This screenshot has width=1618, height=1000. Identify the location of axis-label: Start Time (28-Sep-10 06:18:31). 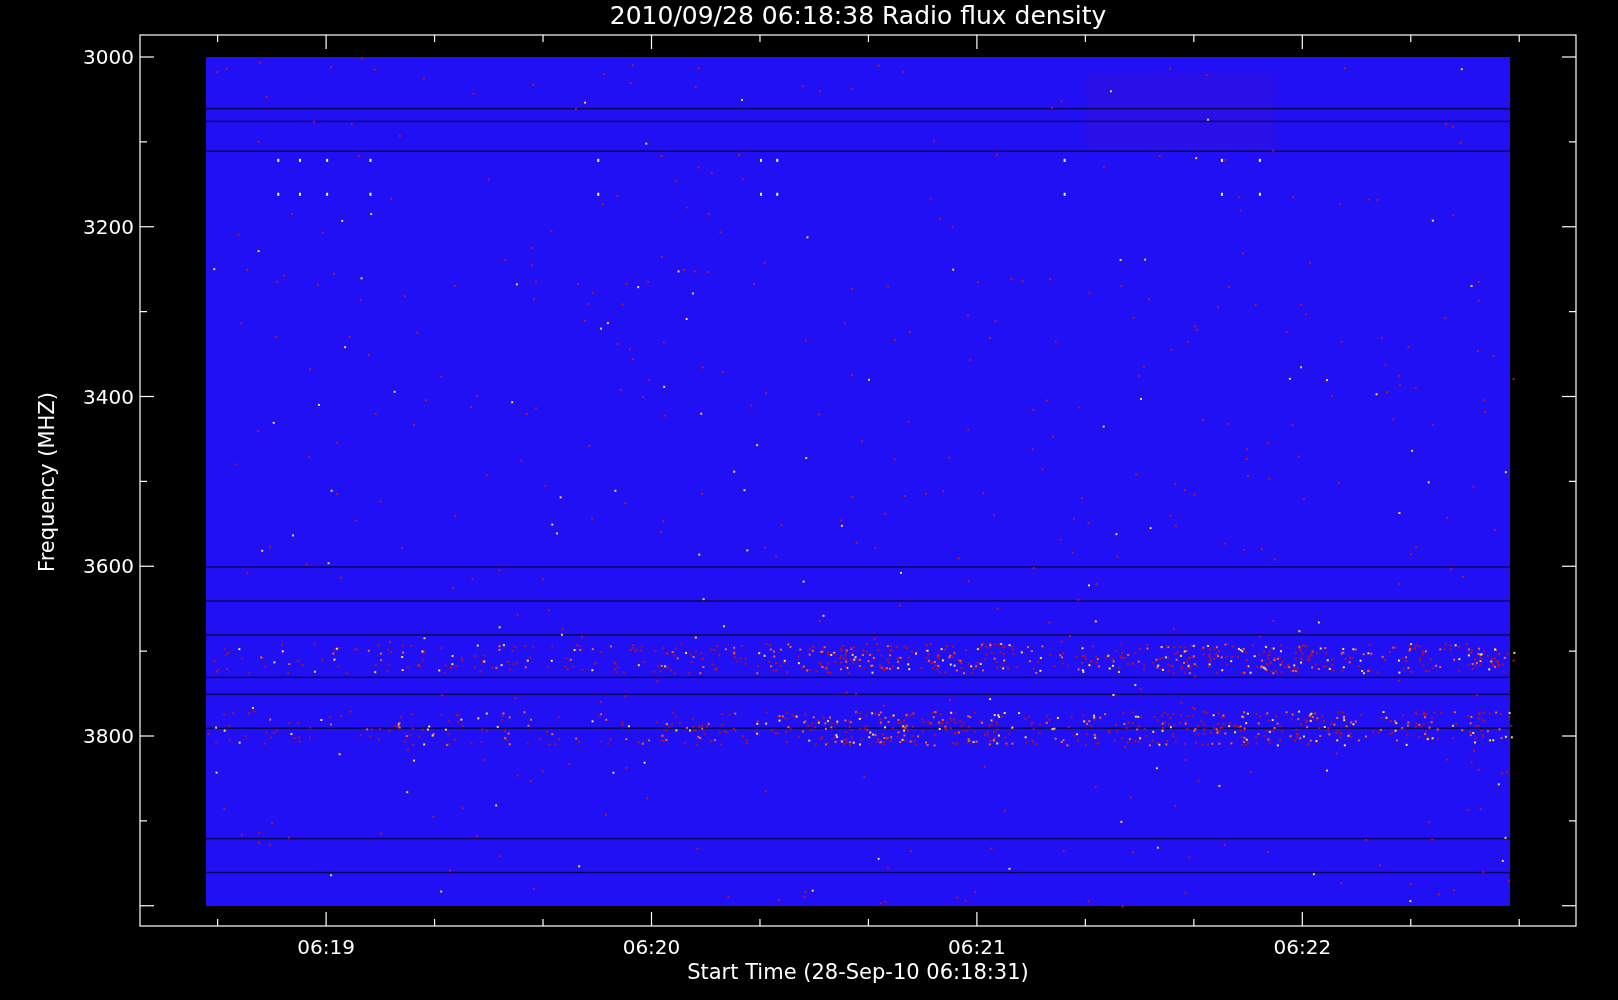
(858, 972).